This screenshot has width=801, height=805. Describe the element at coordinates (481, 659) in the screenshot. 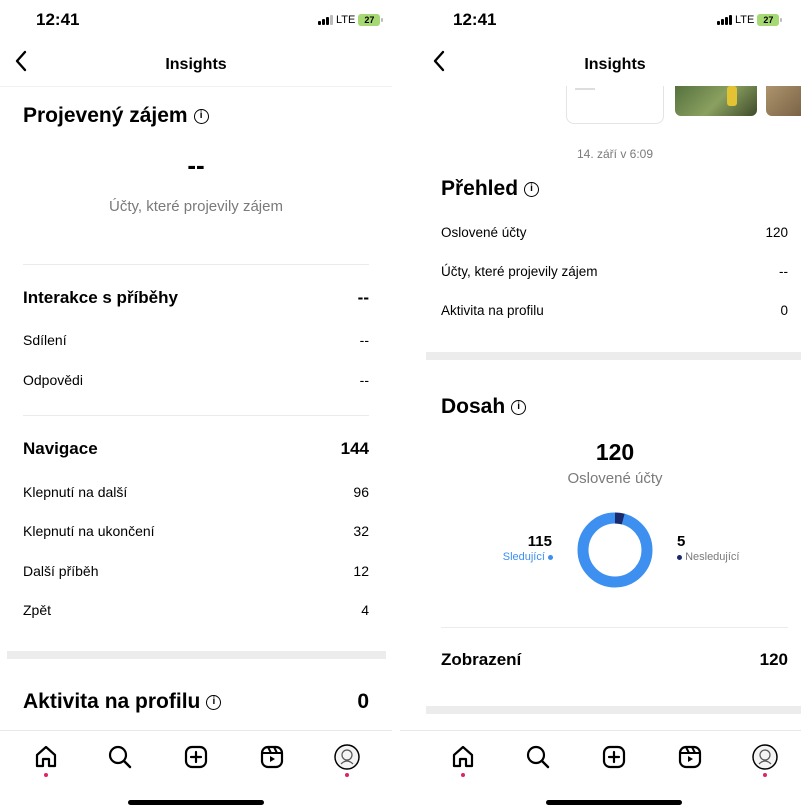

I see `impressions-title: Zobrazení` at that location.